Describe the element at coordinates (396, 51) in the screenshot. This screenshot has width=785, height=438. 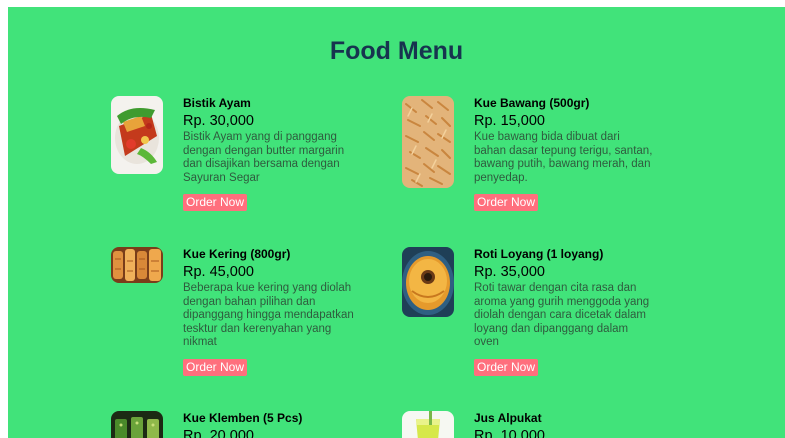
I see `page-title: Food Menu` at that location.